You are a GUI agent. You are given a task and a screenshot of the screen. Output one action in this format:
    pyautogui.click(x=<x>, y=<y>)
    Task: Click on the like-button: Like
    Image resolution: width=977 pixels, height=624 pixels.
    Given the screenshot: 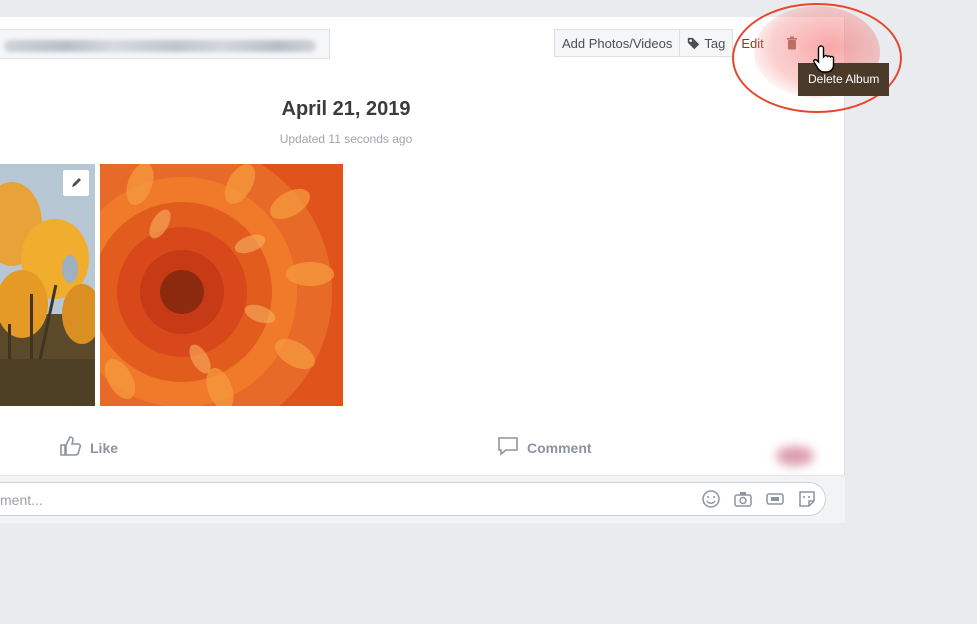 What is the action you would take?
    pyautogui.click(x=89, y=447)
    